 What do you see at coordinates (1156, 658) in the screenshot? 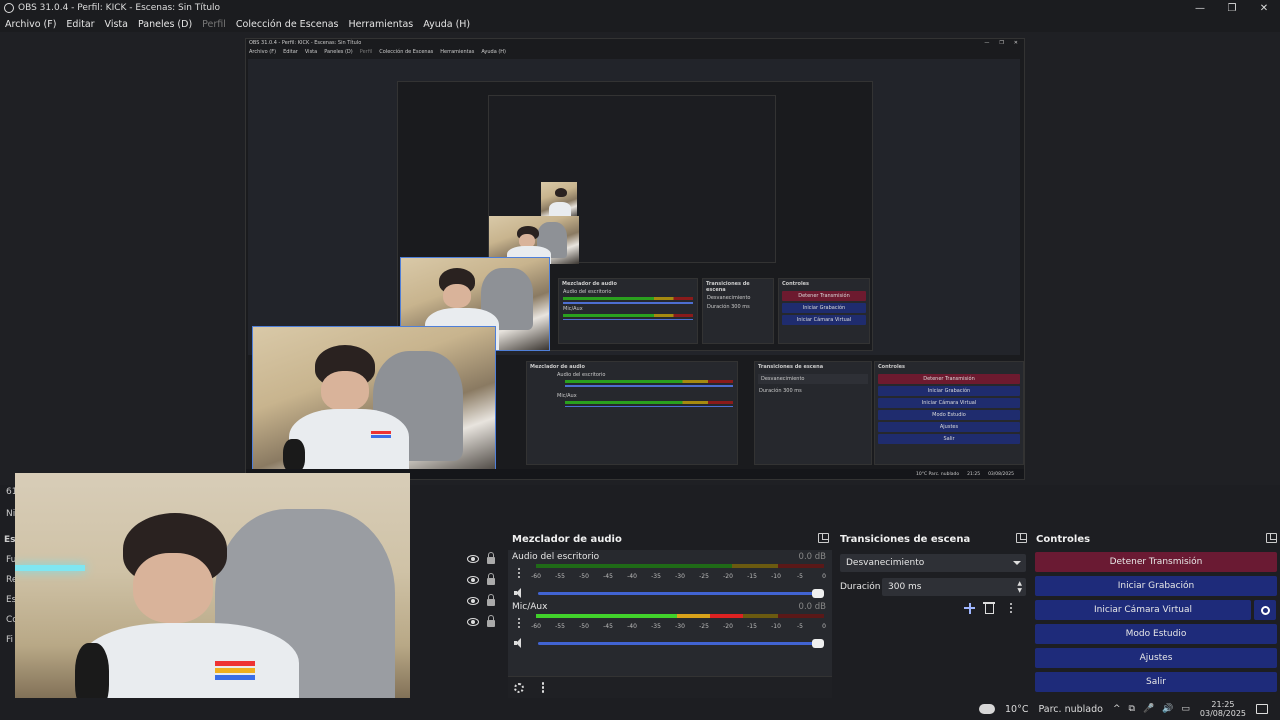
I see `settings-button: Ajustes` at bounding box center [1156, 658].